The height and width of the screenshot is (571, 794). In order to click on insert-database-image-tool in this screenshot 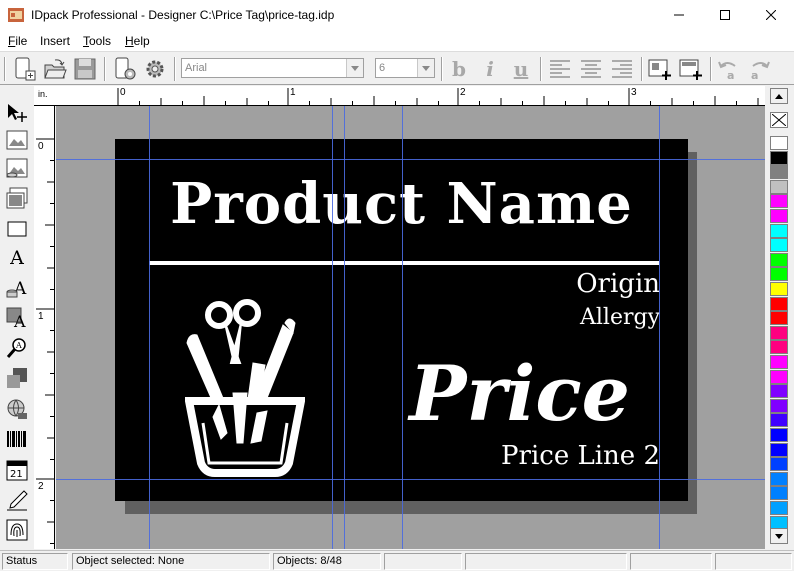, I will do `click(17, 169)`.